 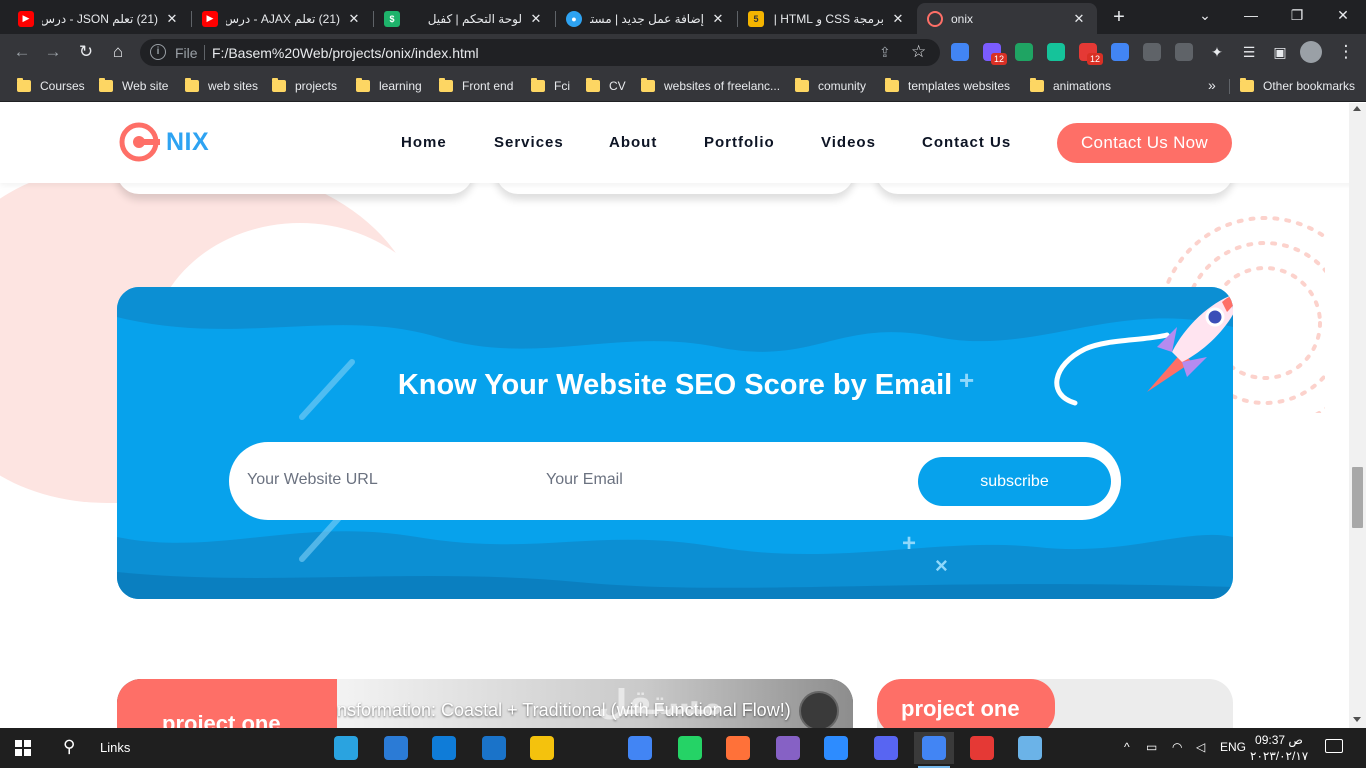 I want to click on input-language: ENG, so click(x=1233, y=747).